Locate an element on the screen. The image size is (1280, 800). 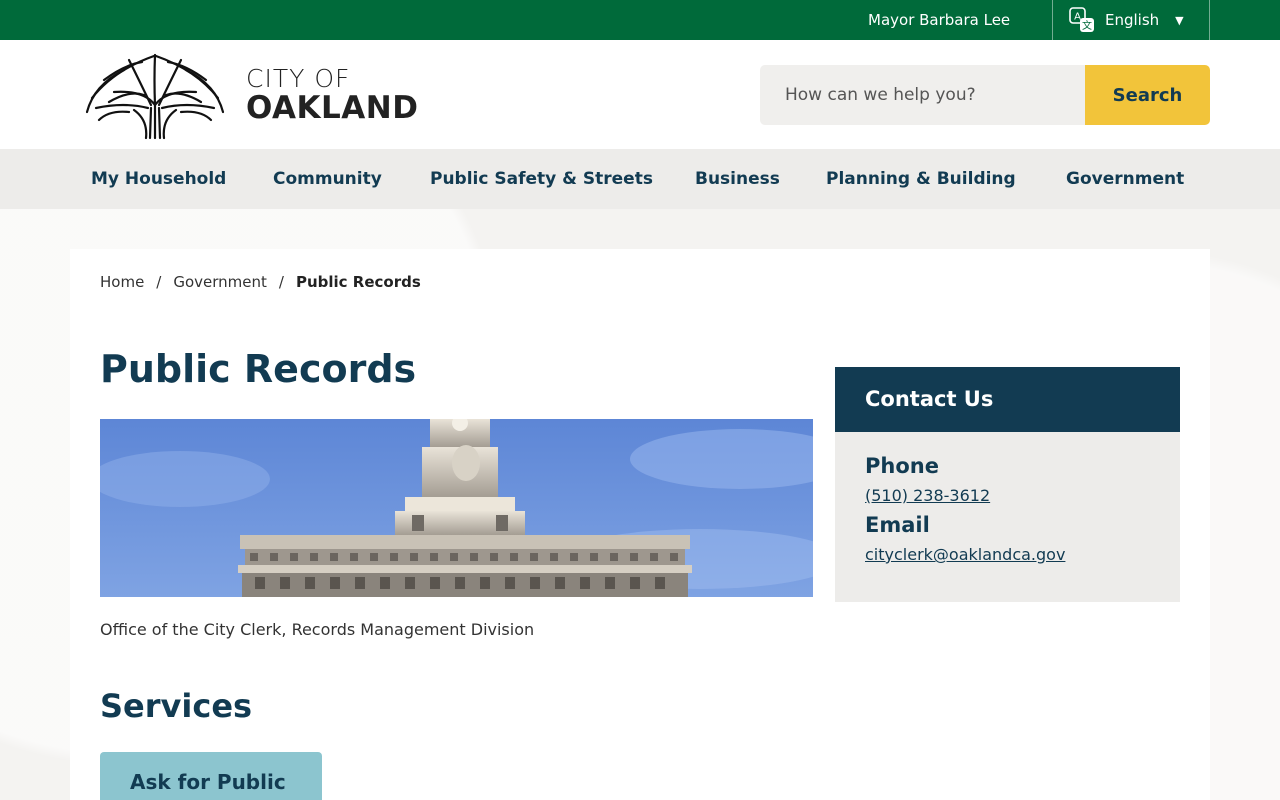
nav-item-government: Government is located at coordinates (1125, 179).